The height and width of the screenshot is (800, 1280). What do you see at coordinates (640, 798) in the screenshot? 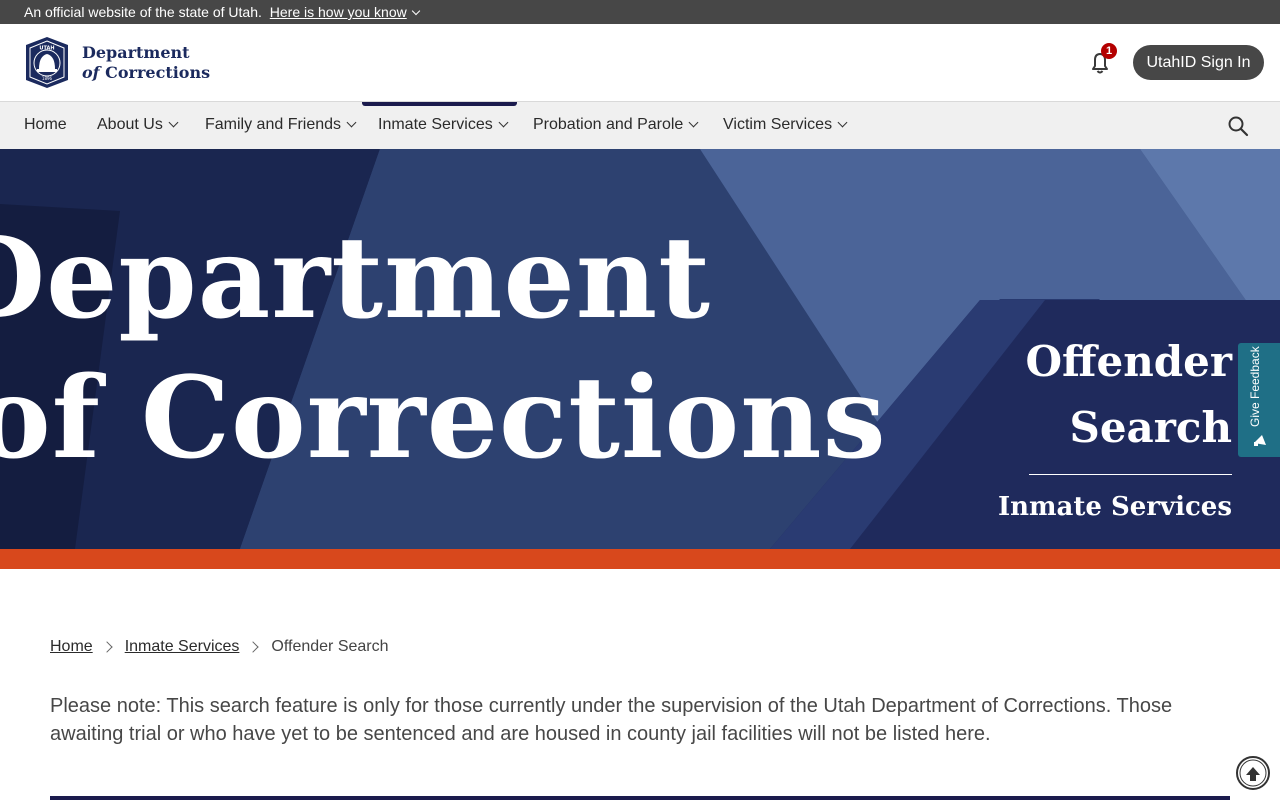
I see `content-divider` at bounding box center [640, 798].